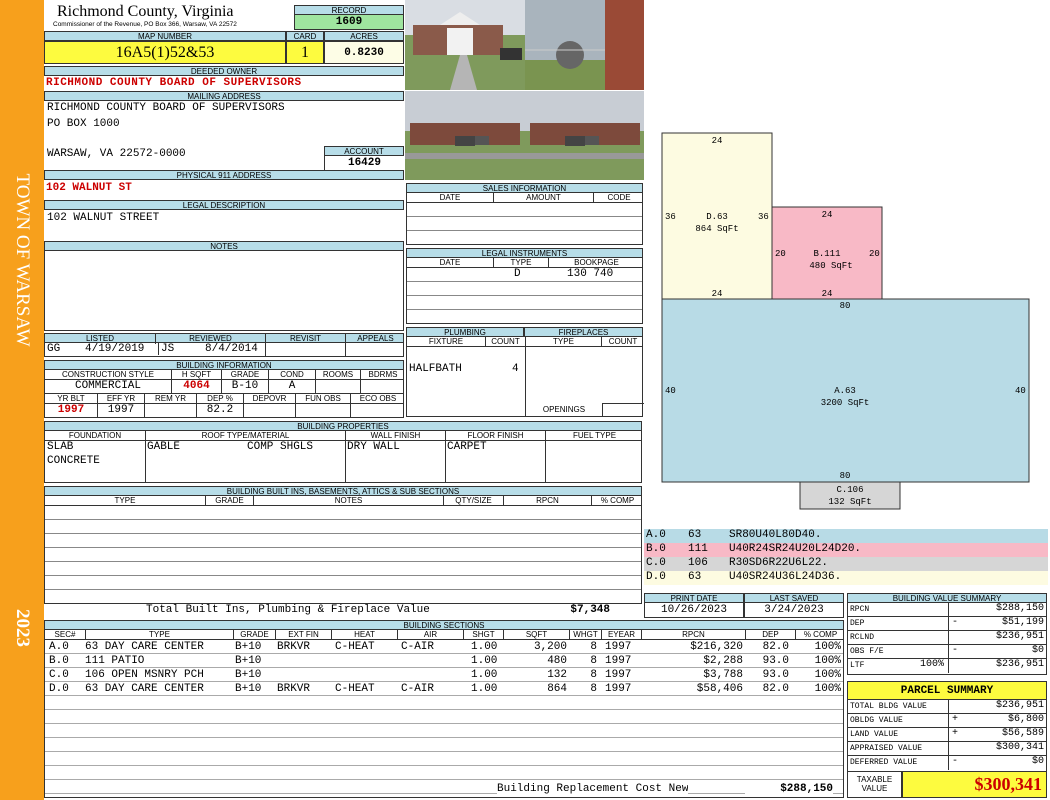 The width and height of the screenshot is (1050, 800). I want to click on col-fixture-count: COUNT, so click(505, 342).